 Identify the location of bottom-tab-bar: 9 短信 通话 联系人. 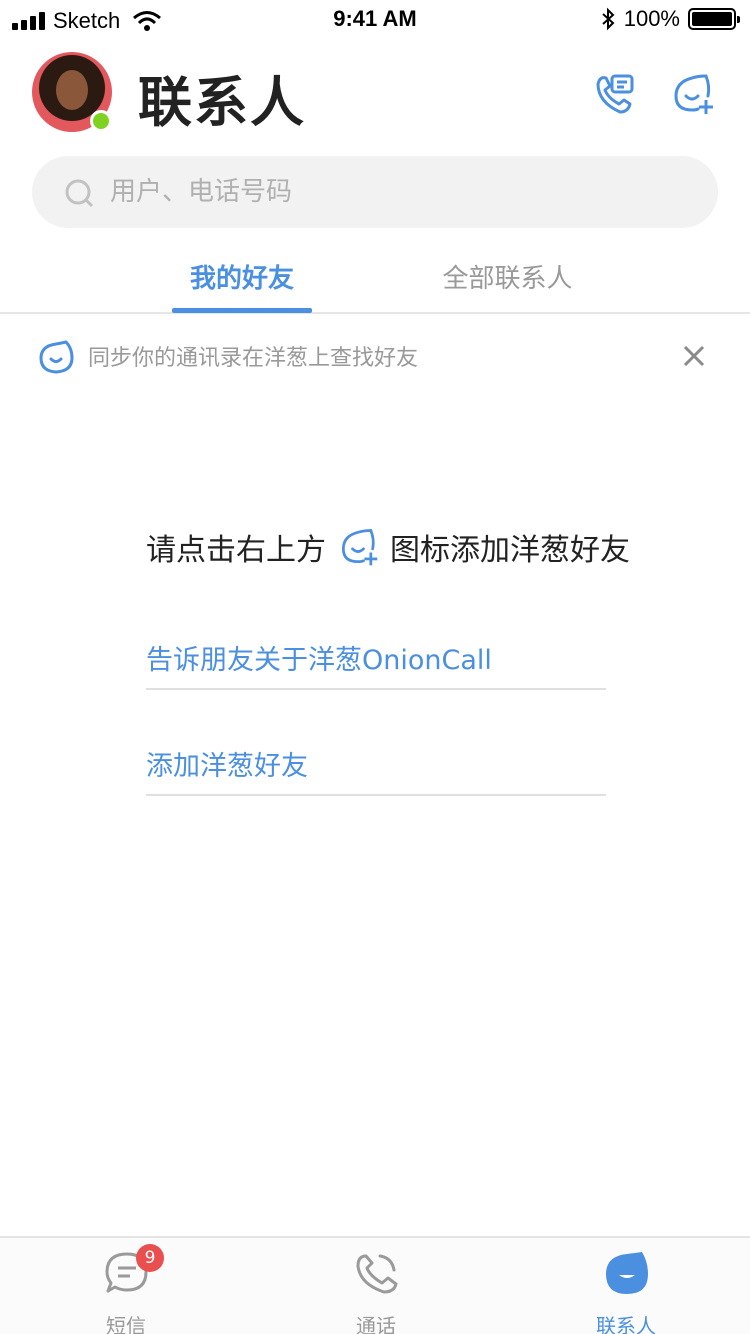
(375, 1285).